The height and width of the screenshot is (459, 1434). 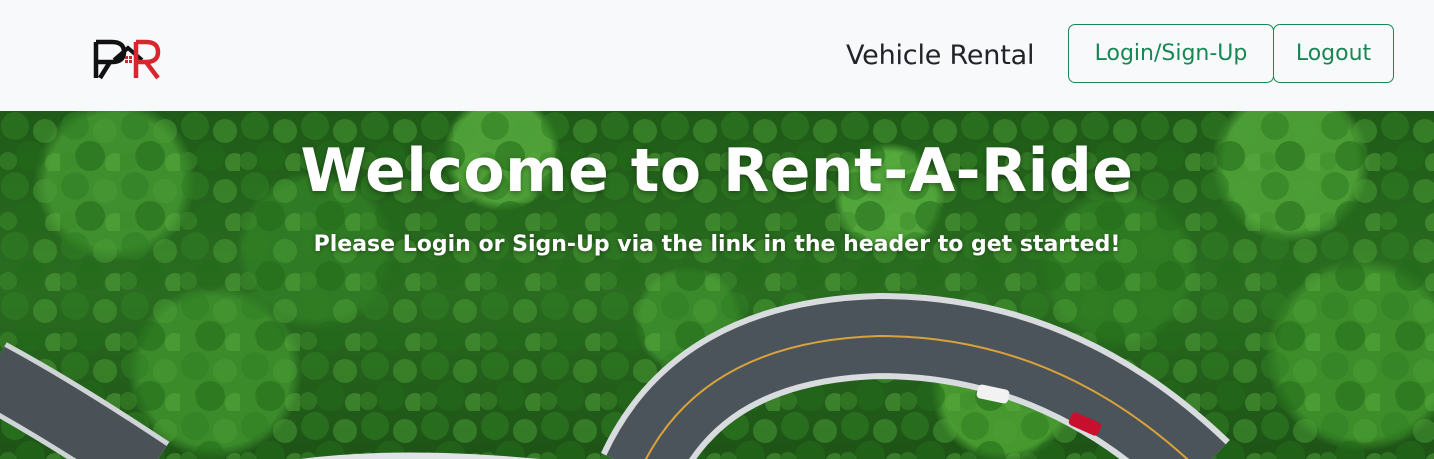 What do you see at coordinates (127, 60) in the screenshot?
I see `rent-a-ride-logo-icon` at bounding box center [127, 60].